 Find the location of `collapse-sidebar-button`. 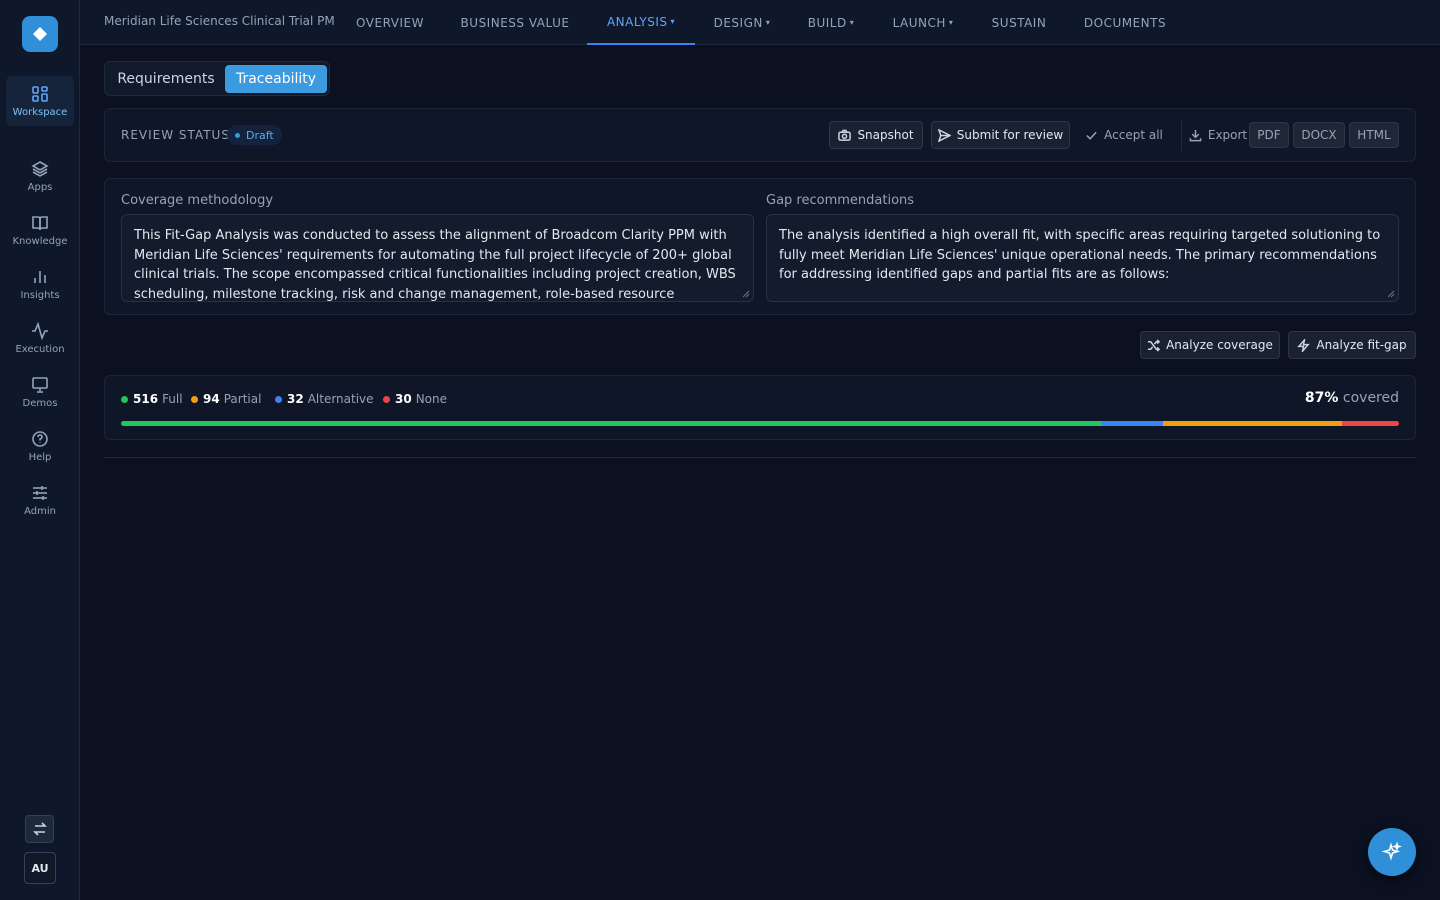

collapse-sidebar-button is located at coordinates (39, 829).